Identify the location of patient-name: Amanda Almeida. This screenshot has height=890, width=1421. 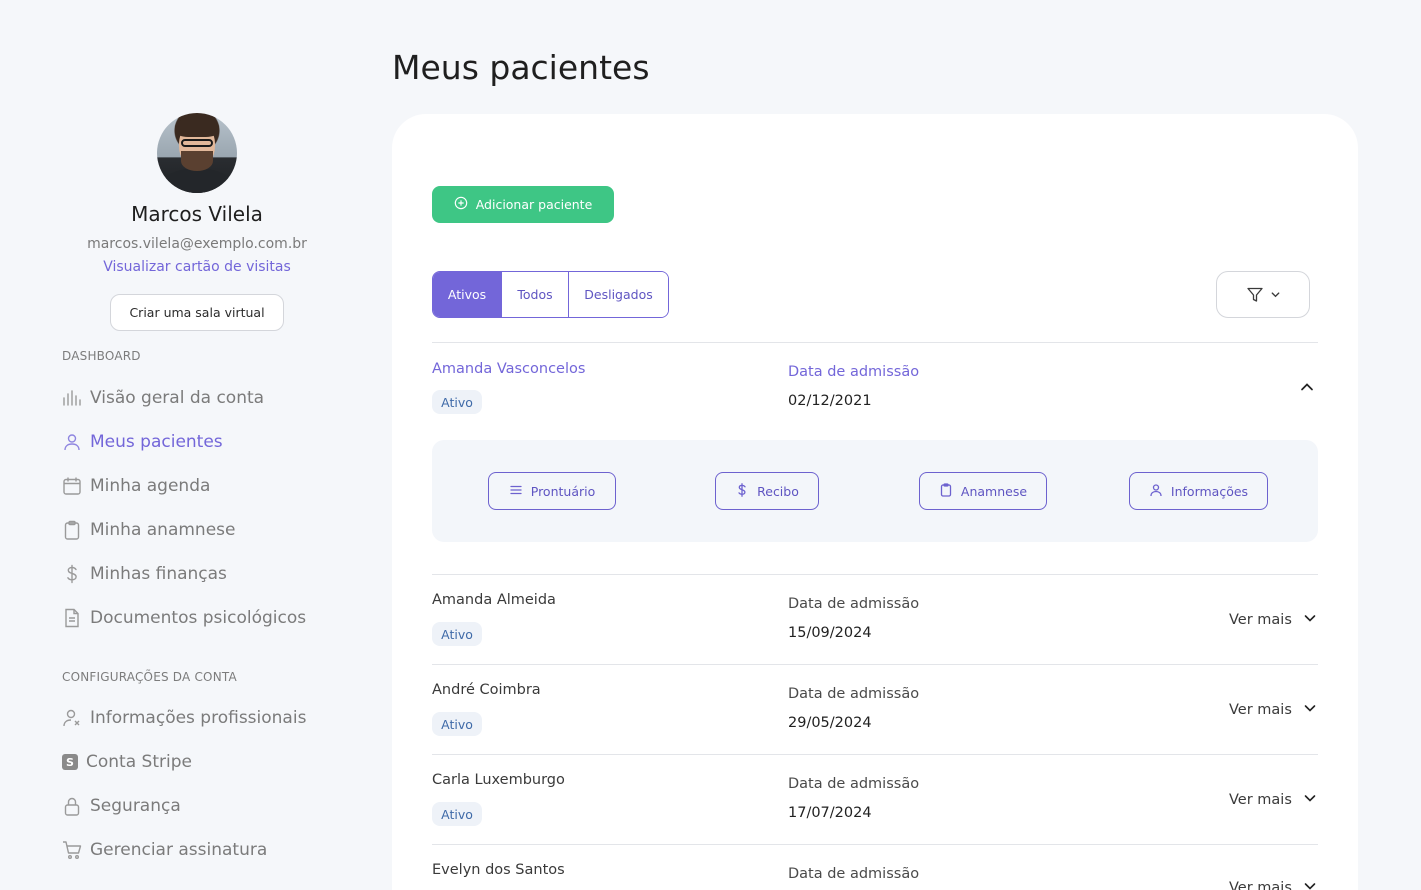
(494, 600).